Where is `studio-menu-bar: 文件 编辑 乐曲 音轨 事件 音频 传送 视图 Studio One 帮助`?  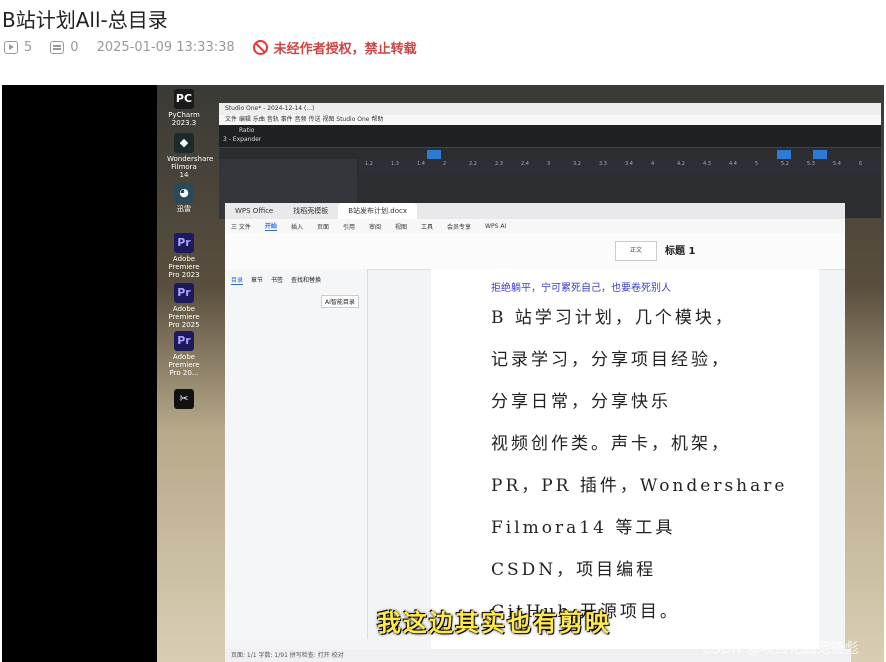 studio-menu-bar: 文件 编辑 乐曲 音轨 事件 音频 传送 视图 Studio One 帮助 is located at coordinates (550, 120).